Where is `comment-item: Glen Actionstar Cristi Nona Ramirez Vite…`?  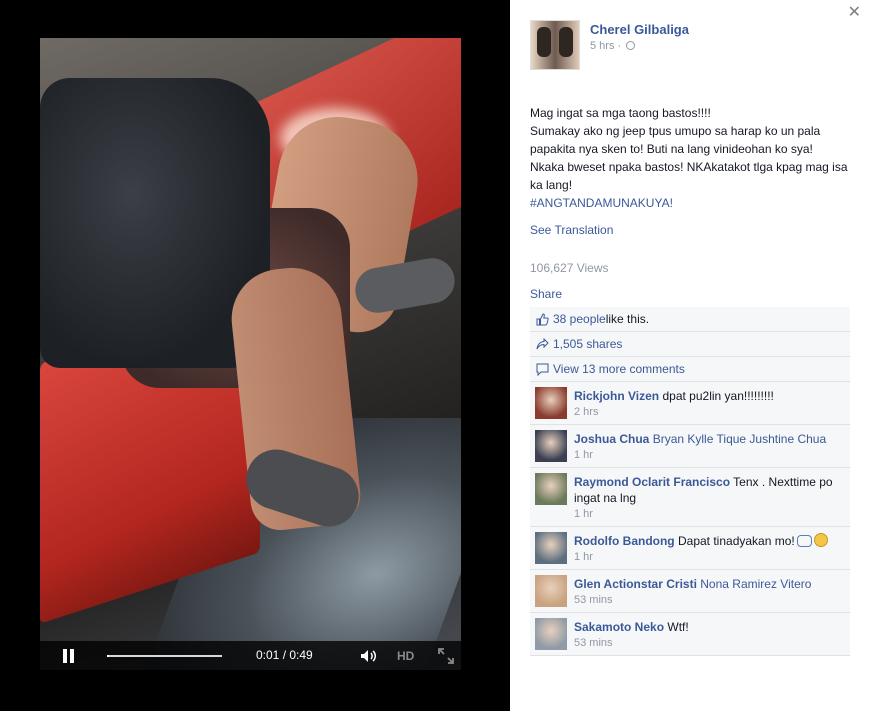 comment-item: Glen Actionstar Cristi Nona Ramirez Vite… is located at coordinates (690, 591).